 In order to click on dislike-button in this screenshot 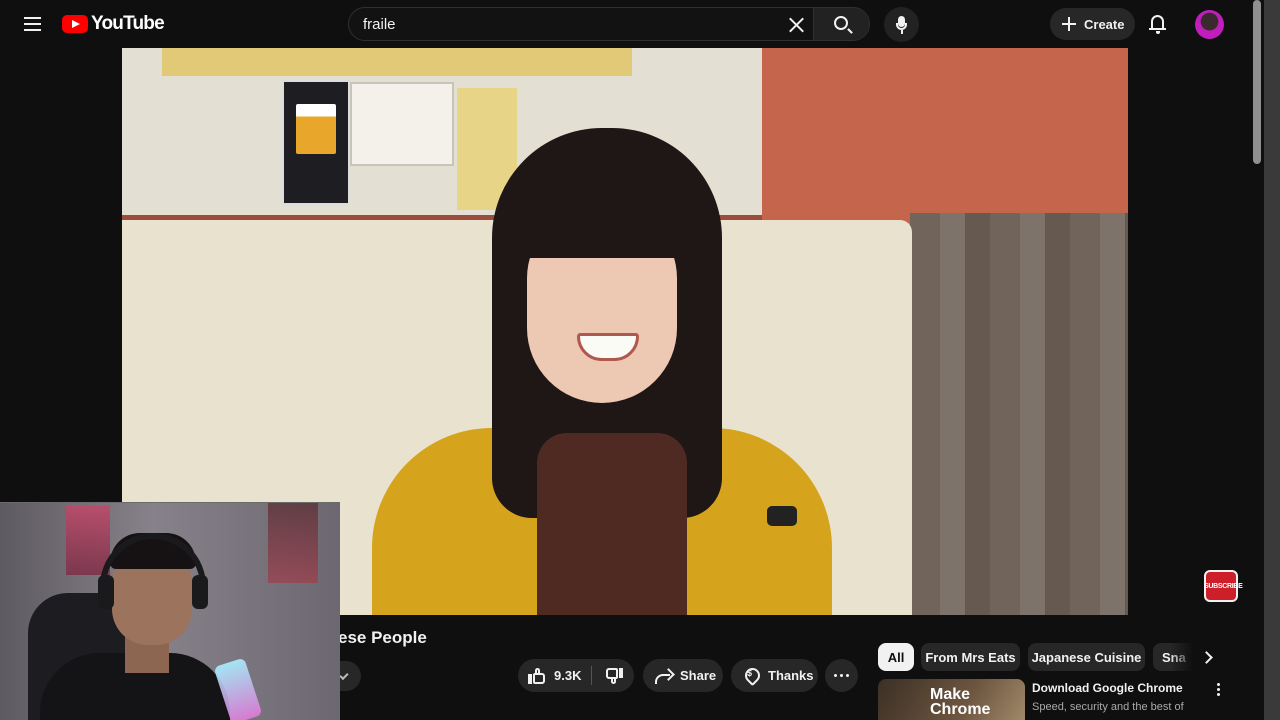, I will do `click(615, 675)`.